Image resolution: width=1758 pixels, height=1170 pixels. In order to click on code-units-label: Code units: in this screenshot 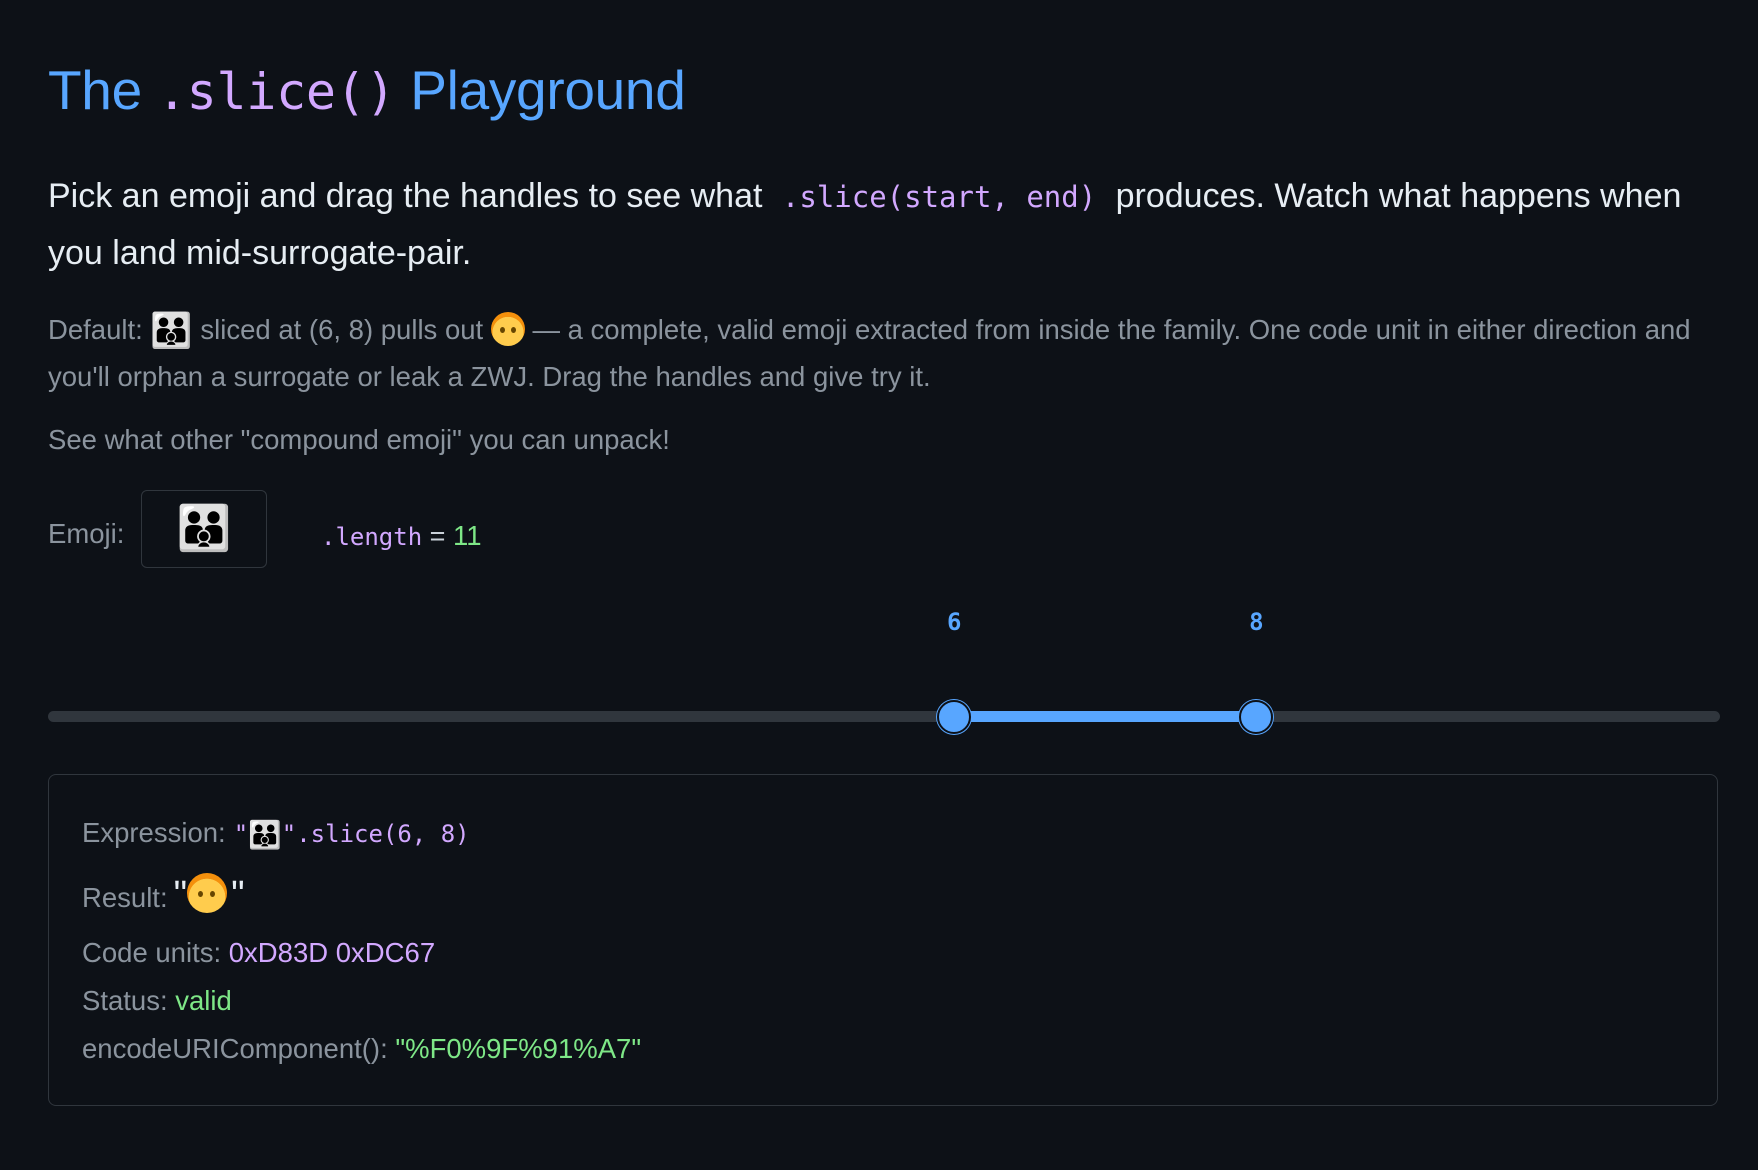, I will do `click(152, 952)`.